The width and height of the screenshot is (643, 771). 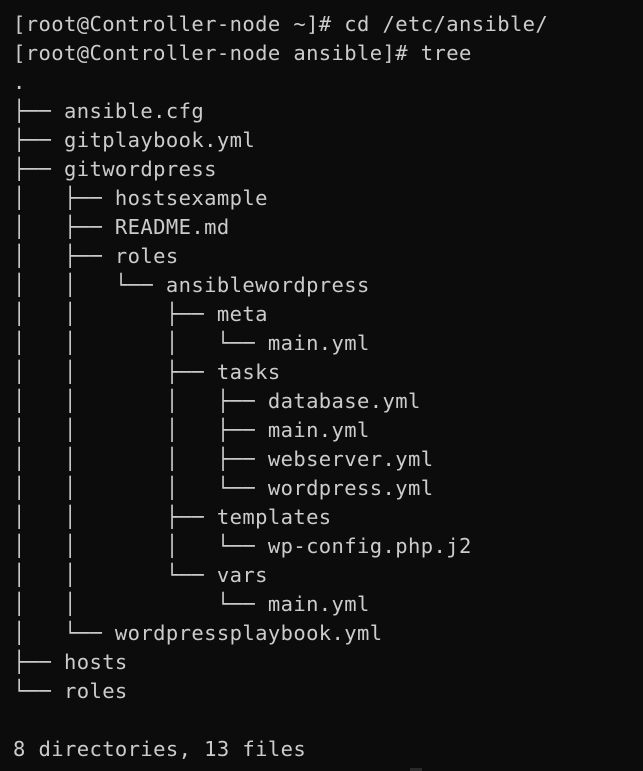 What do you see at coordinates (70, 691) in the screenshot?
I see `tree-entry-roles-top: └── roles` at bounding box center [70, 691].